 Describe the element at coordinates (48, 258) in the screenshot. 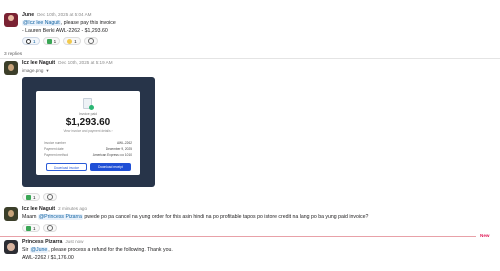

I see `message-text-line2: AWL-2262 / $1,176.00` at that location.